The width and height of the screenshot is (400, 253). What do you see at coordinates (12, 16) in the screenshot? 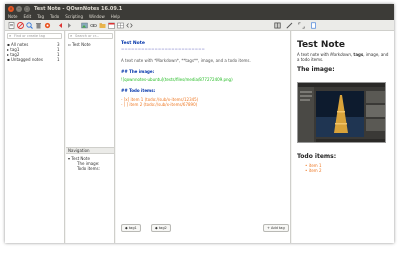
I see `menu-note: Note` at bounding box center [12, 16].